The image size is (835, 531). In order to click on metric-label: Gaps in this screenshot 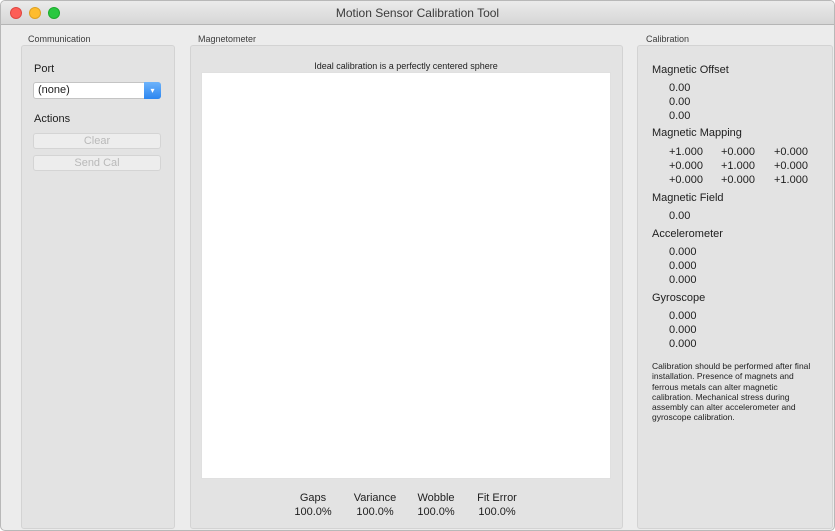, I will do `click(313, 498)`.